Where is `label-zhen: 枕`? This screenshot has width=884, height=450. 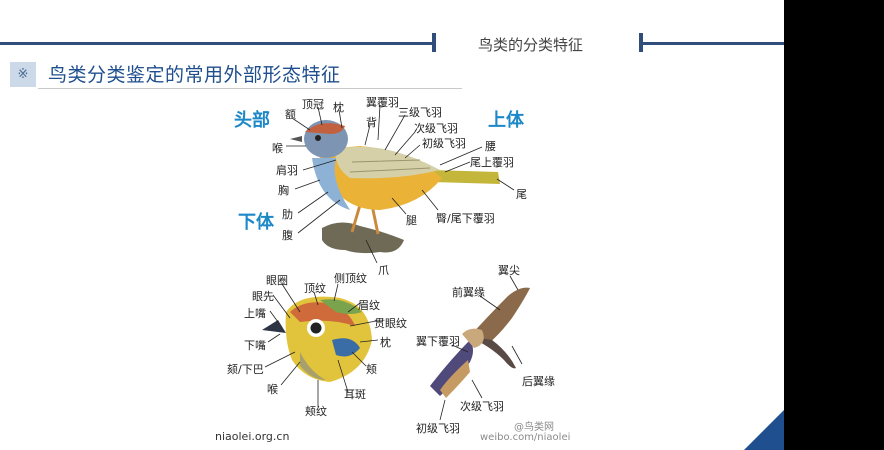 label-zhen: 枕 is located at coordinates (338, 107).